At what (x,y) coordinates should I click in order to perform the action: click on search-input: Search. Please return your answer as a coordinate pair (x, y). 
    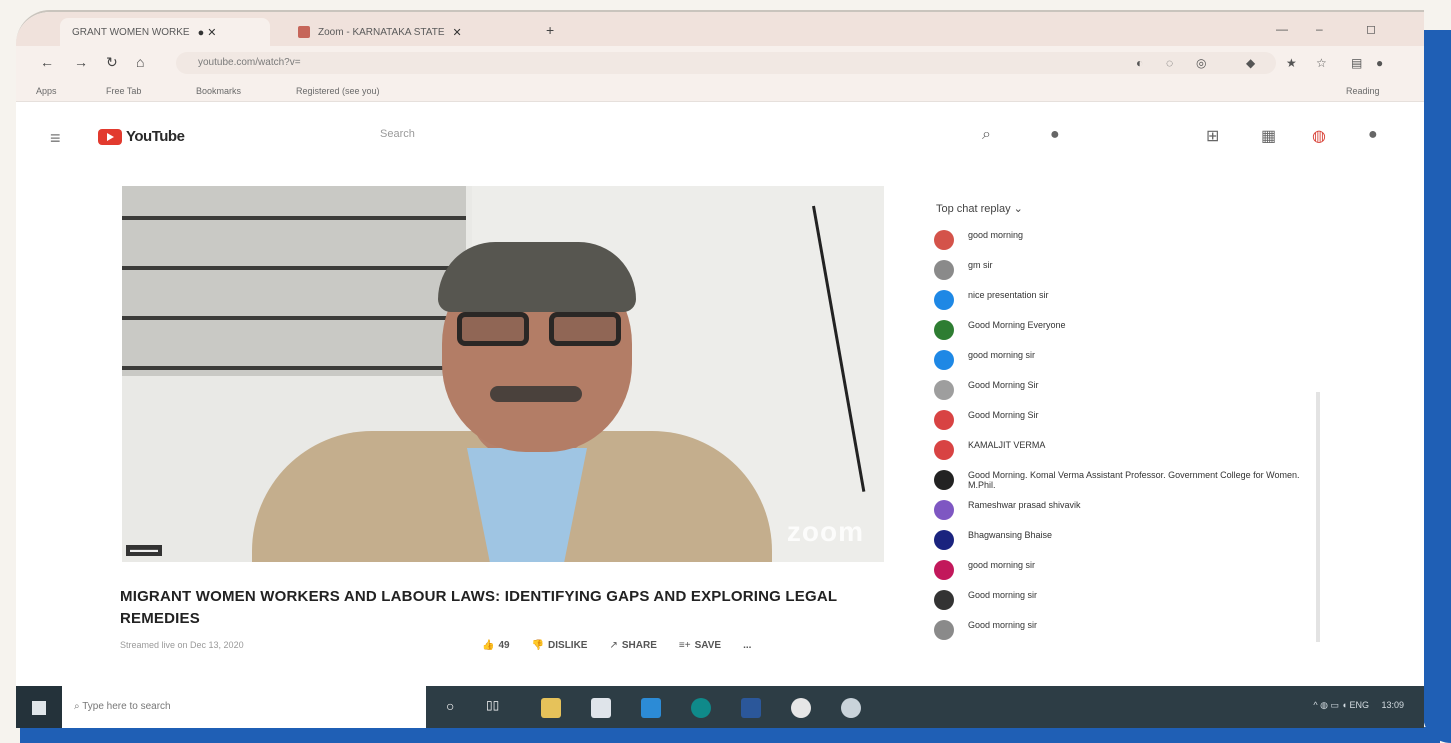
    Looking at the image, I should click on (658, 136).